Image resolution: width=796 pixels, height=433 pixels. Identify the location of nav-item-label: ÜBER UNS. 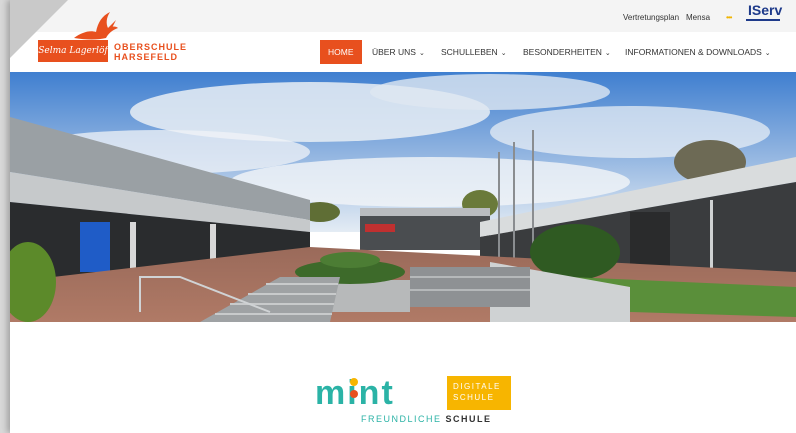
(394, 52).